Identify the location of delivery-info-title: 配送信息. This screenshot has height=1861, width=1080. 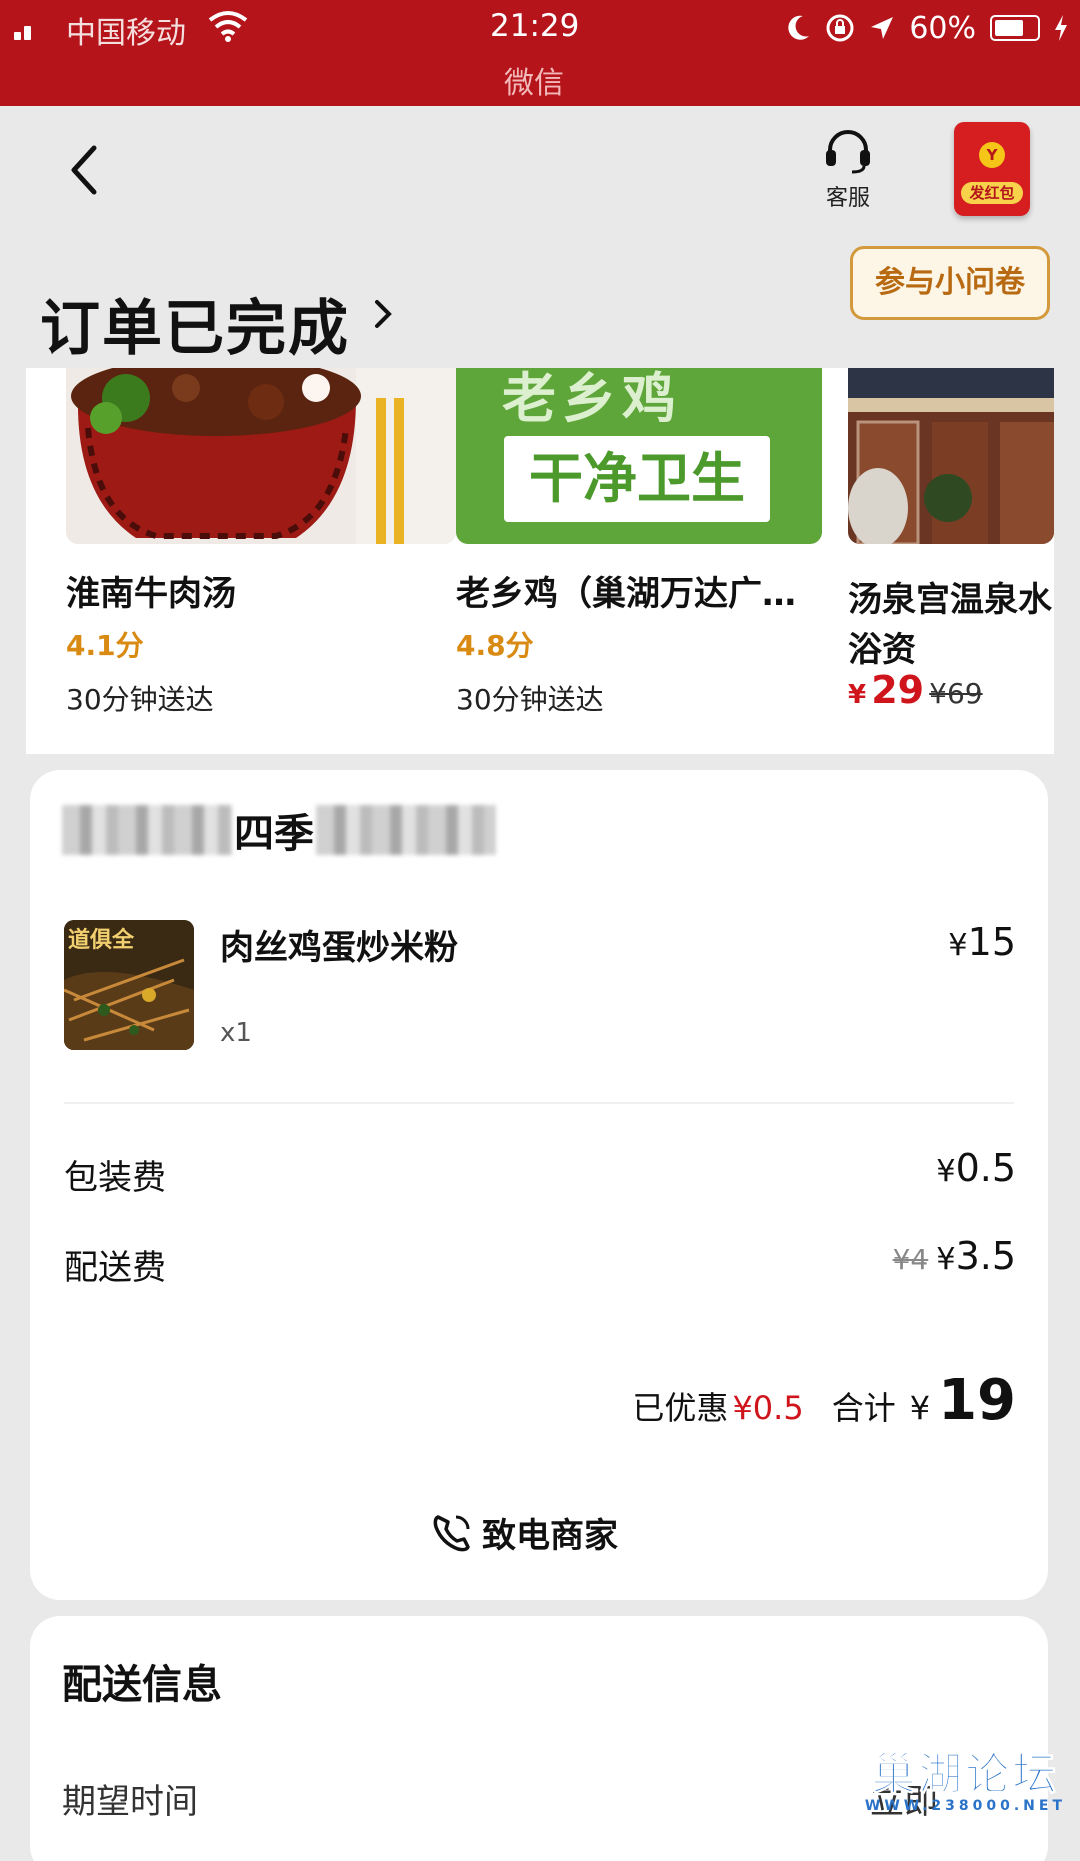
(142, 1685).